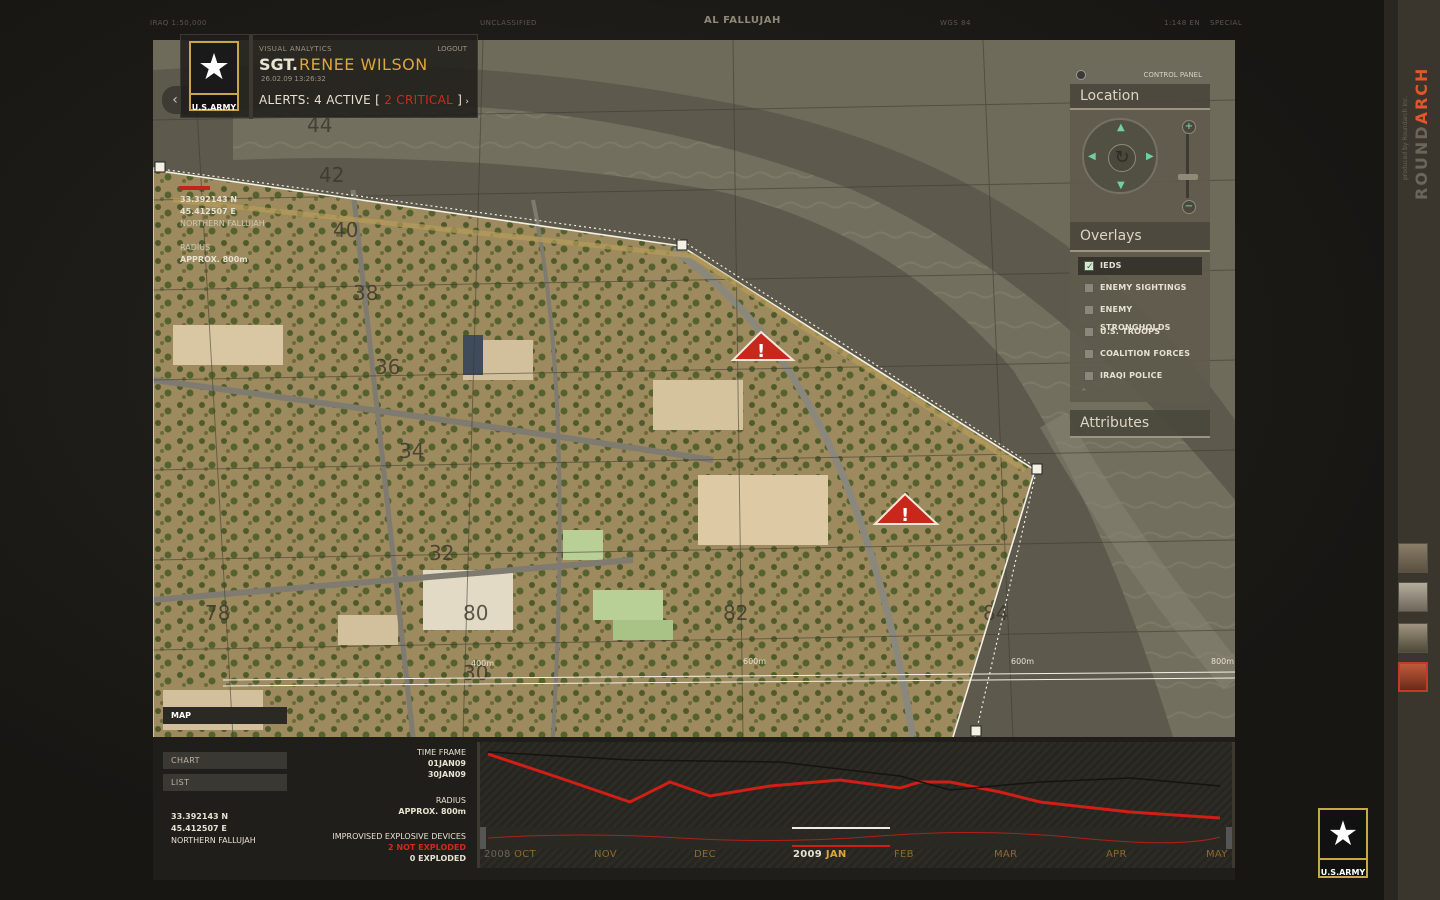 The width and height of the screenshot is (1440, 900). What do you see at coordinates (1140, 97) in the screenshot?
I see `location-section-header: Location` at bounding box center [1140, 97].